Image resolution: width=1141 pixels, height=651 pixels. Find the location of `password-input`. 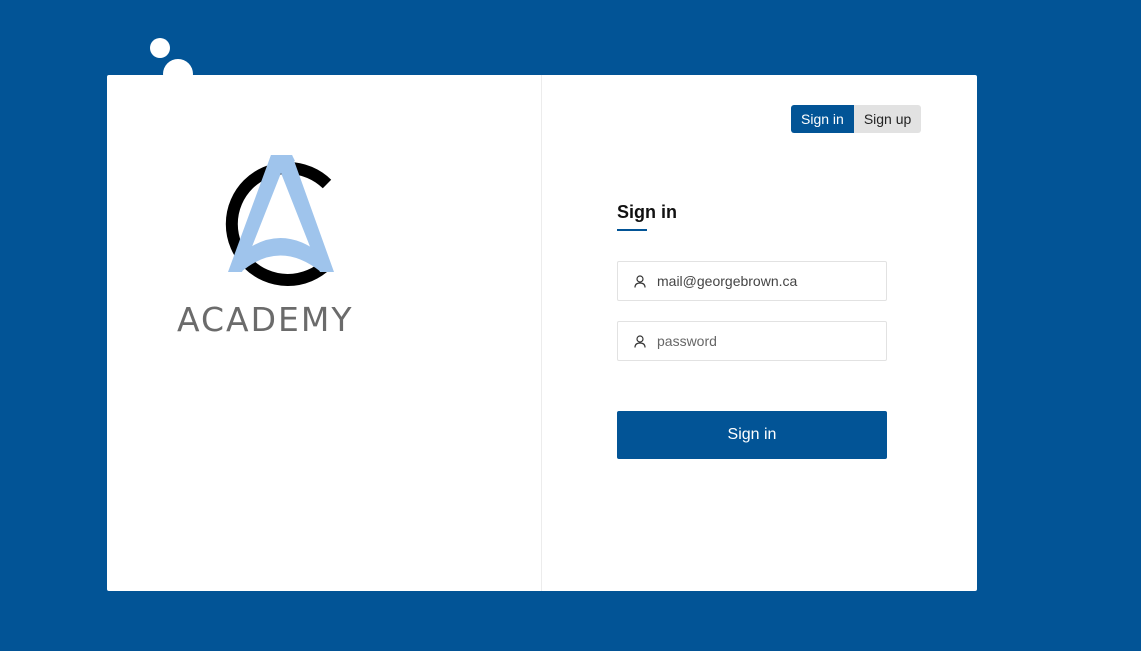

password-input is located at coordinates (762, 341).